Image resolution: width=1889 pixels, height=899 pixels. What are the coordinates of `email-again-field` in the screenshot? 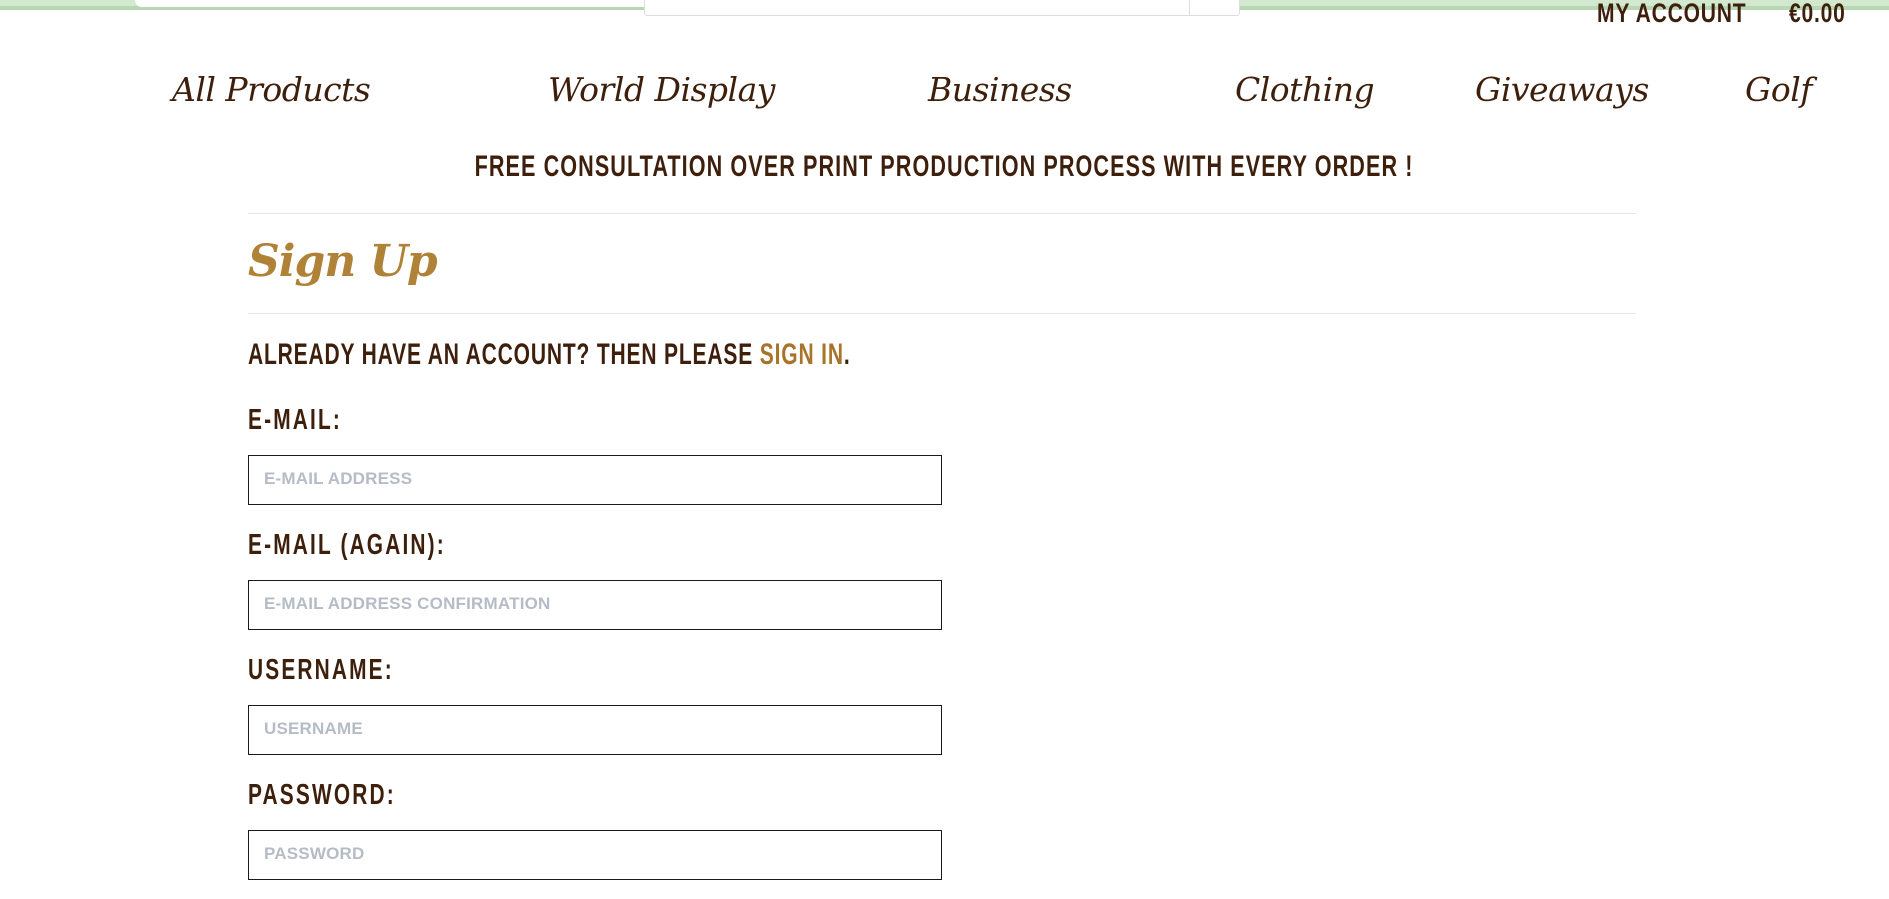 It's located at (595, 605).